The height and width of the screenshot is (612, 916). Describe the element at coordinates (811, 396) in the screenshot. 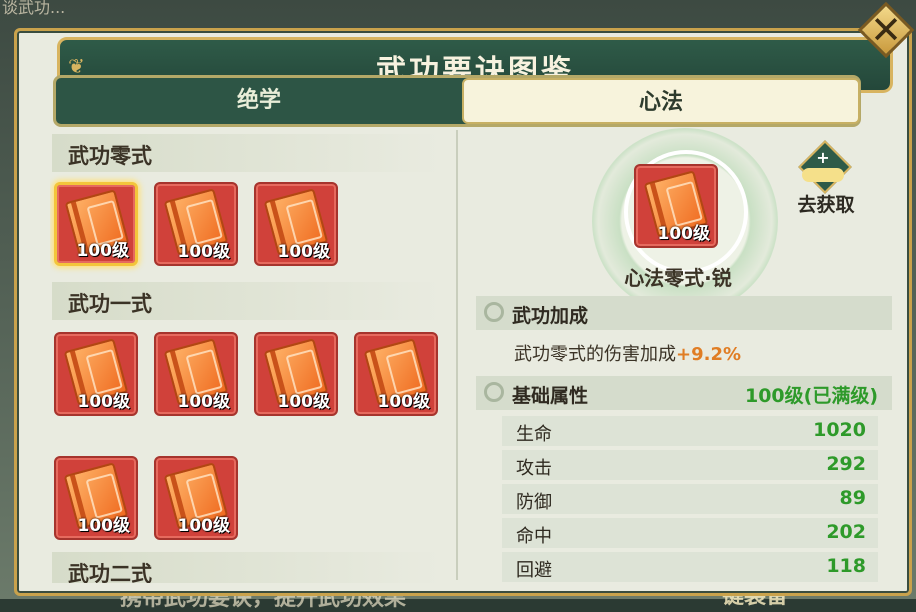

I see `level-status: 100级(已满级)` at that location.